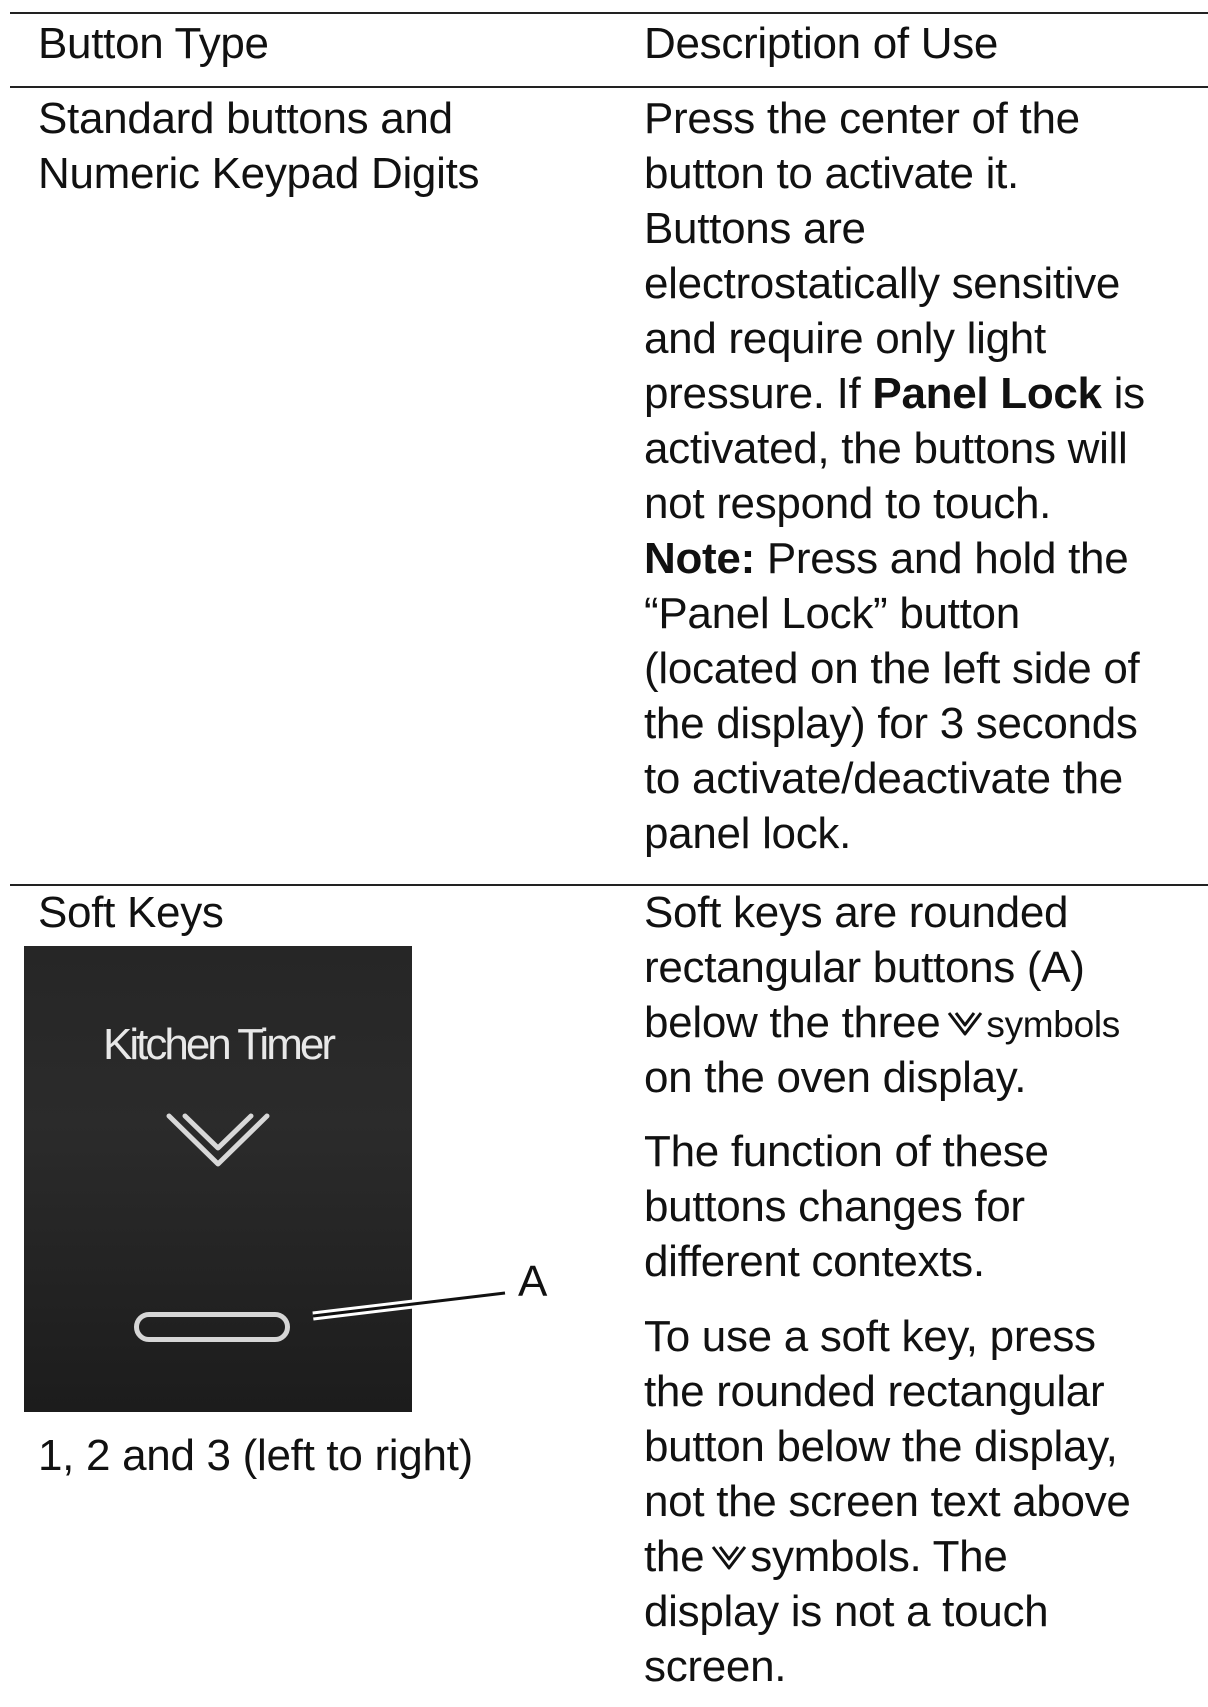 Image resolution: width=1208 pixels, height=1707 pixels. Describe the element at coordinates (892, 668) in the screenshot. I see `row1-desc-line: (located on the left side of` at that location.